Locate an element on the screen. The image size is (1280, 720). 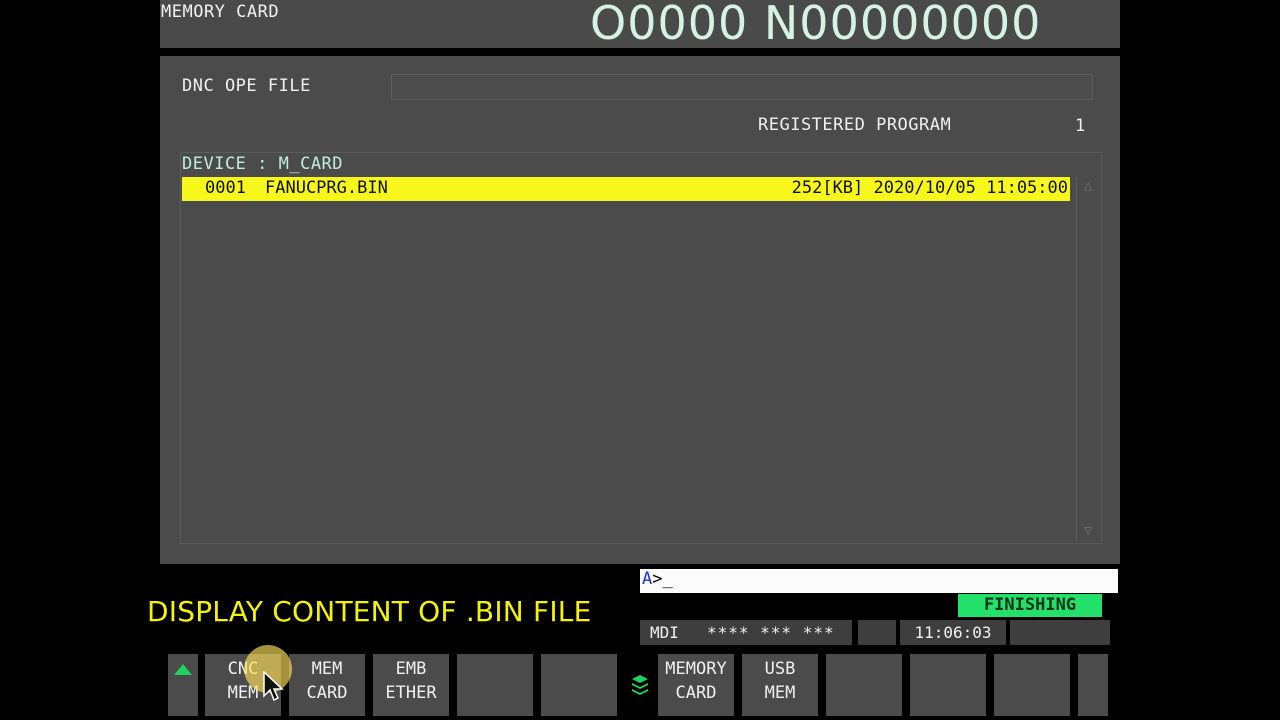
softkey-label: USB is located at coordinates (780, 669).